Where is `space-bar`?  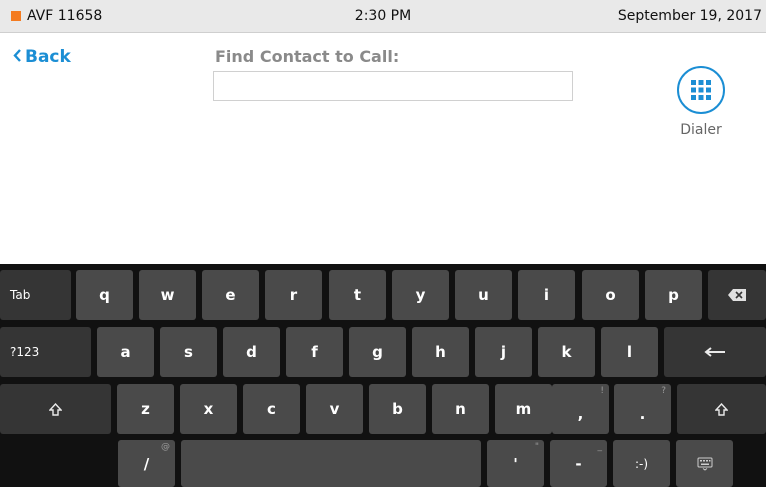 space-bar is located at coordinates (331, 463).